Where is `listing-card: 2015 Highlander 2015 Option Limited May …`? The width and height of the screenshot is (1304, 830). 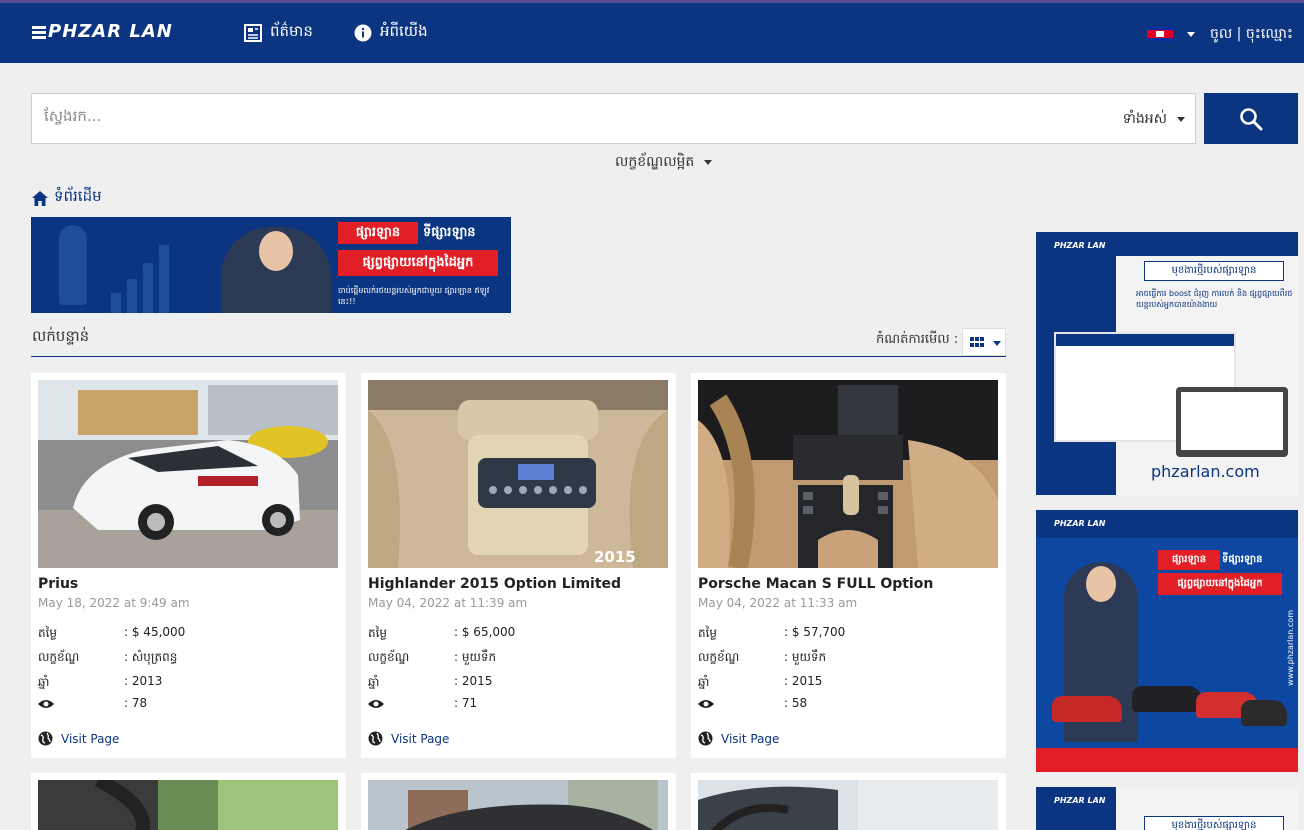 listing-card: 2015 Highlander 2015 Option Limited May … is located at coordinates (518, 565).